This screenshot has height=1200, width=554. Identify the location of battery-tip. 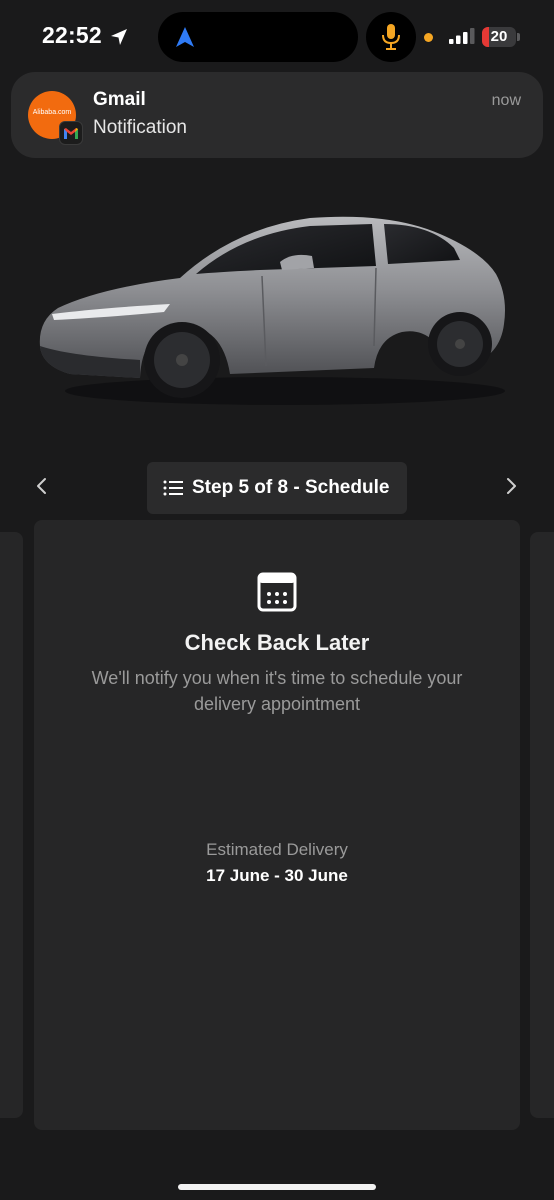
(518, 37).